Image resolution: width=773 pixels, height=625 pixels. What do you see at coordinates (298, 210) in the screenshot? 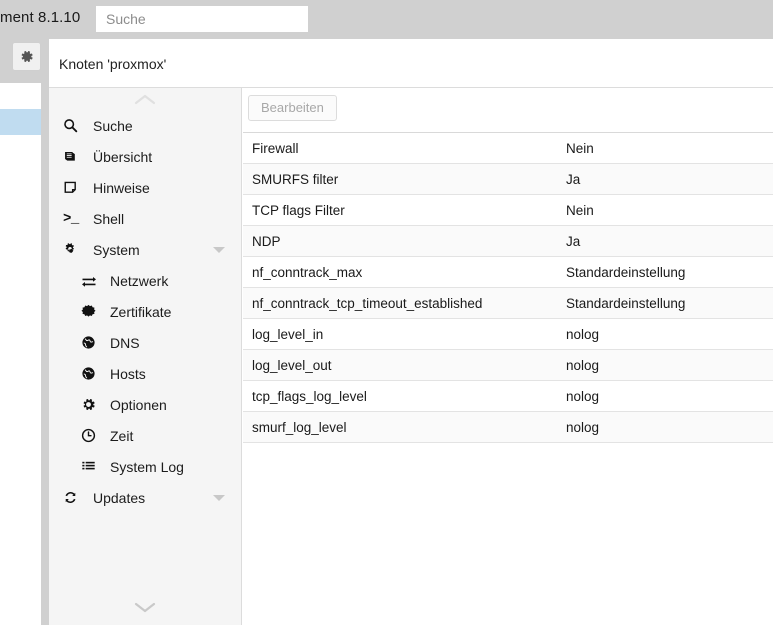
I see `option-name: TCP flags Filter` at bounding box center [298, 210].